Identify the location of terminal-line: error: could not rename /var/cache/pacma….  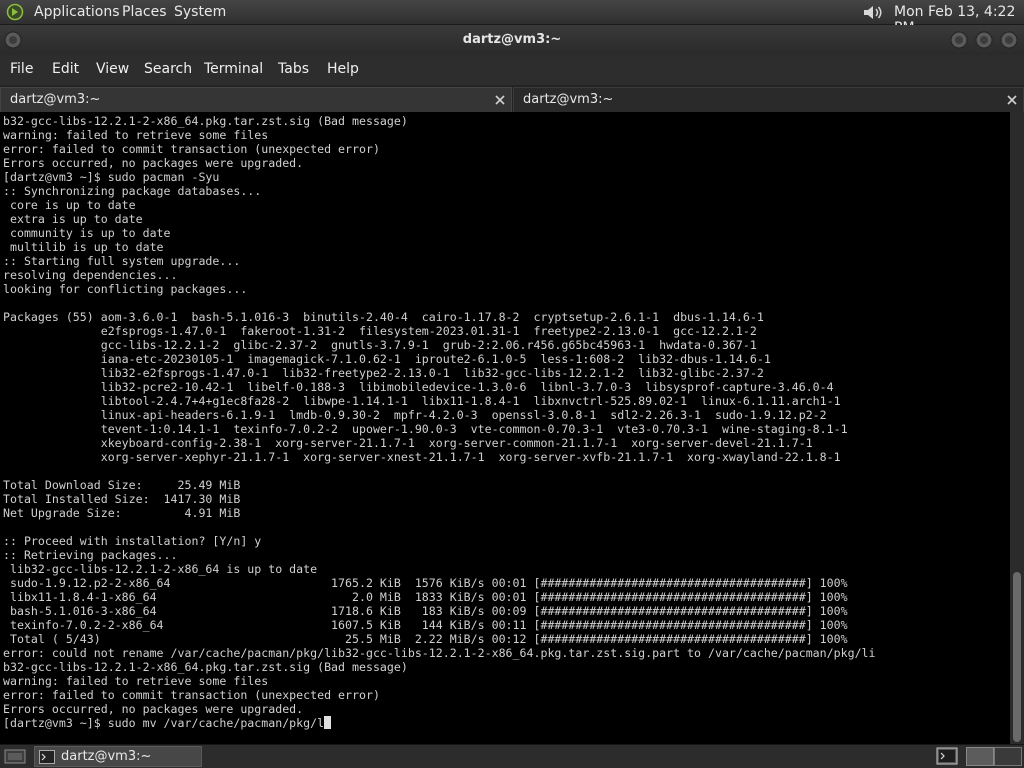
(439, 653).